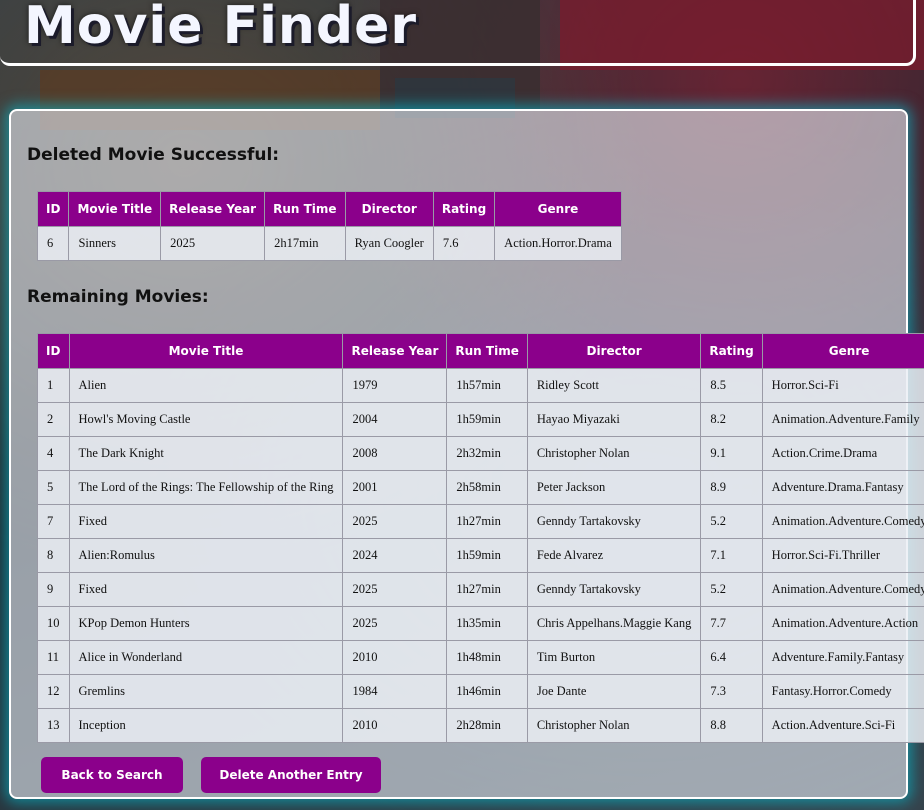  What do you see at coordinates (395, 453) in the screenshot?
I see `table-cell: 2008` at bounding box center [395, 453].